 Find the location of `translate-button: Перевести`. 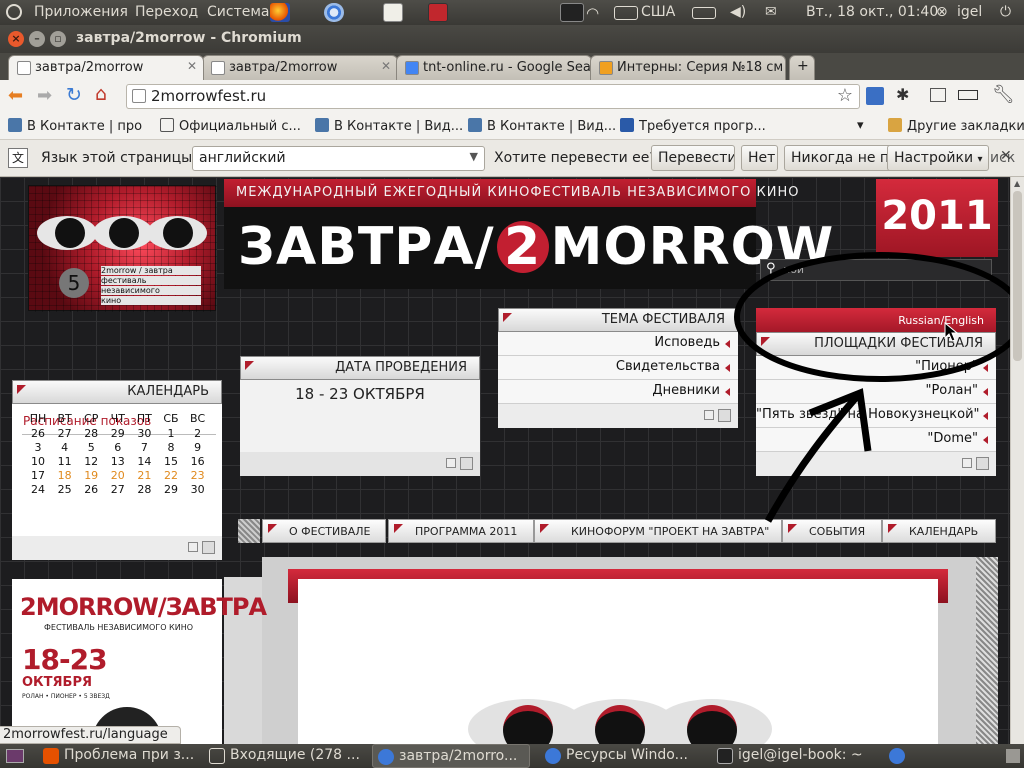

translate-button: Перевести is located at coordinates (693, 158).